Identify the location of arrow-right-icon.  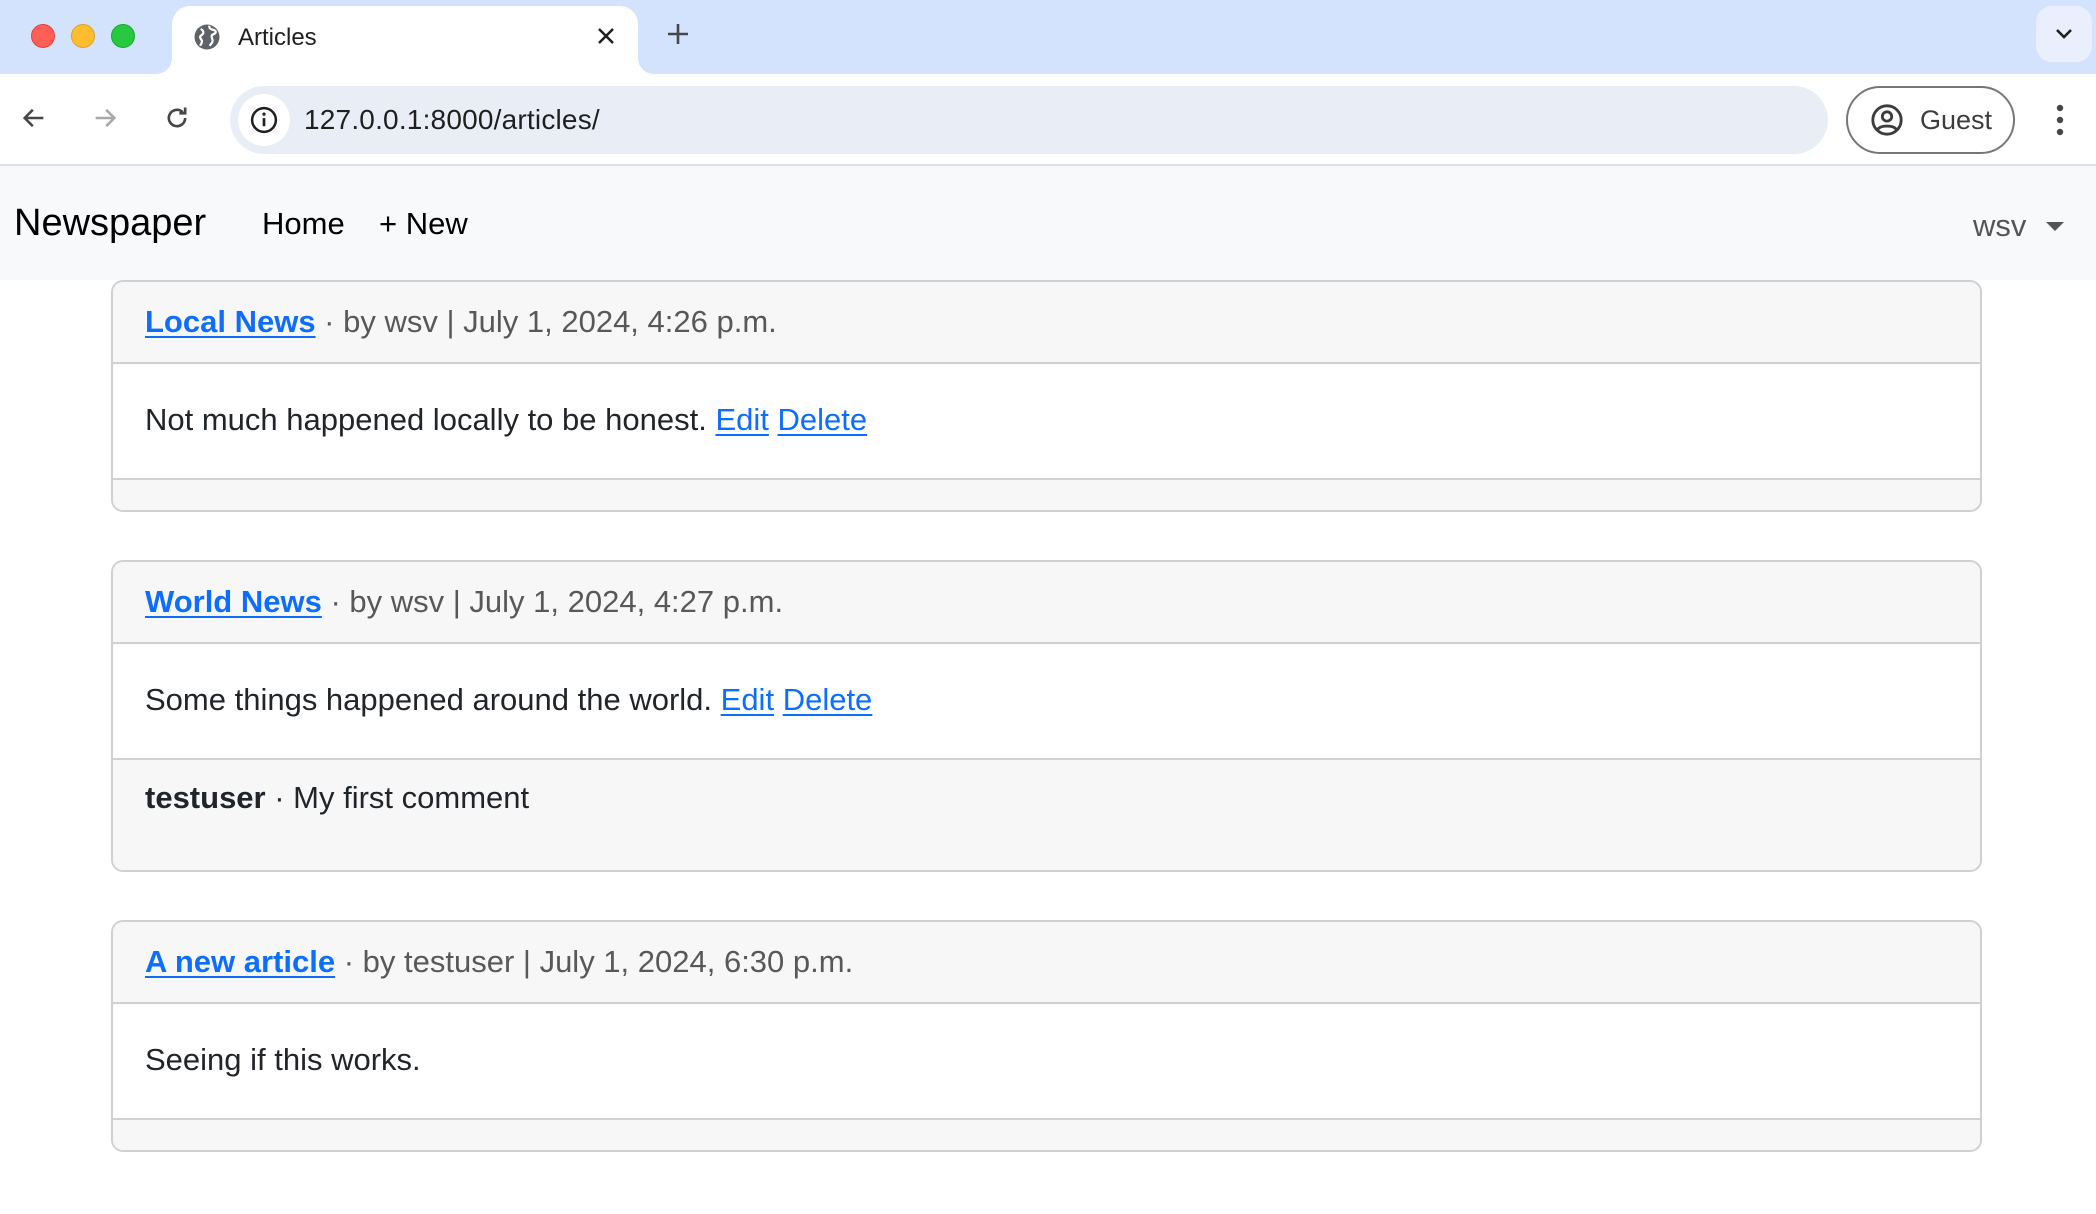
(106, 118).